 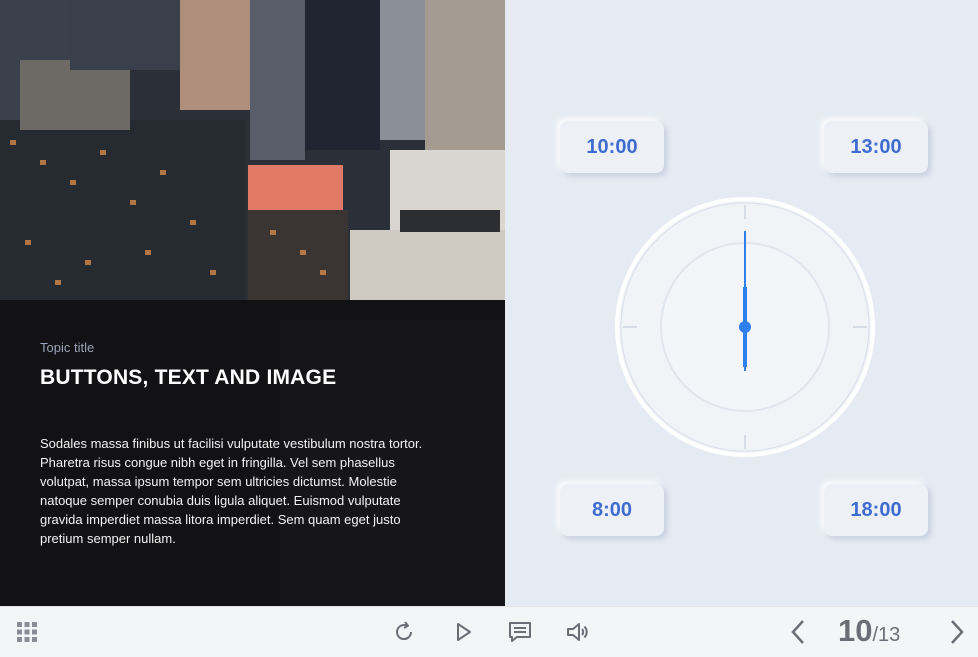 I want to click on time-button-10-00: 10:00, so click(x=612, y=147).